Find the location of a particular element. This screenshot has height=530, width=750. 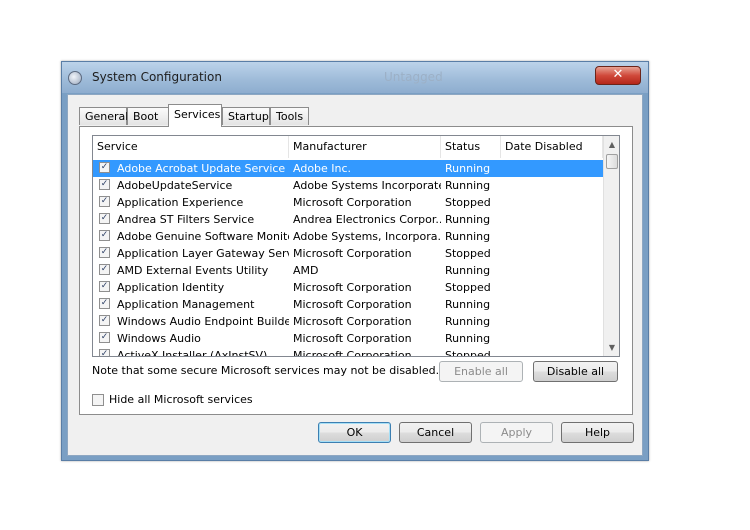

tab-boot: Boot is located at coordinates (148, 116).